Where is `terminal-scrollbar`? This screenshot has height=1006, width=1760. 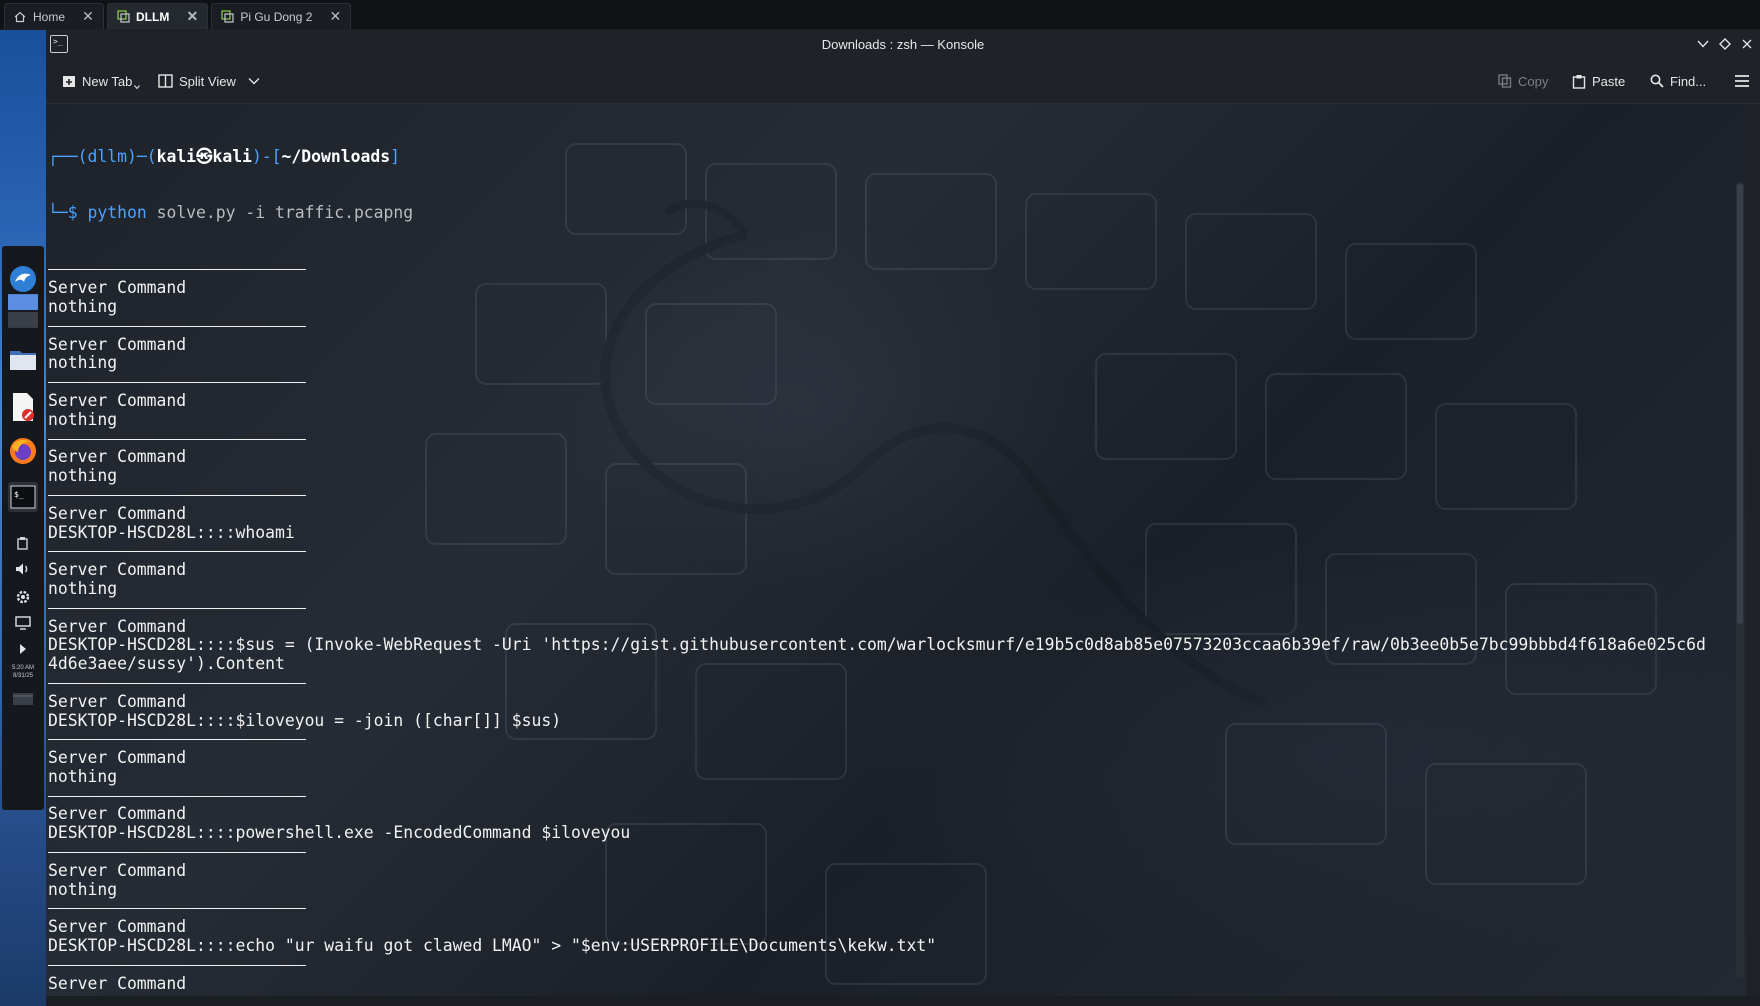
terminal-scrollbar is located at coordinates (1740, 580).